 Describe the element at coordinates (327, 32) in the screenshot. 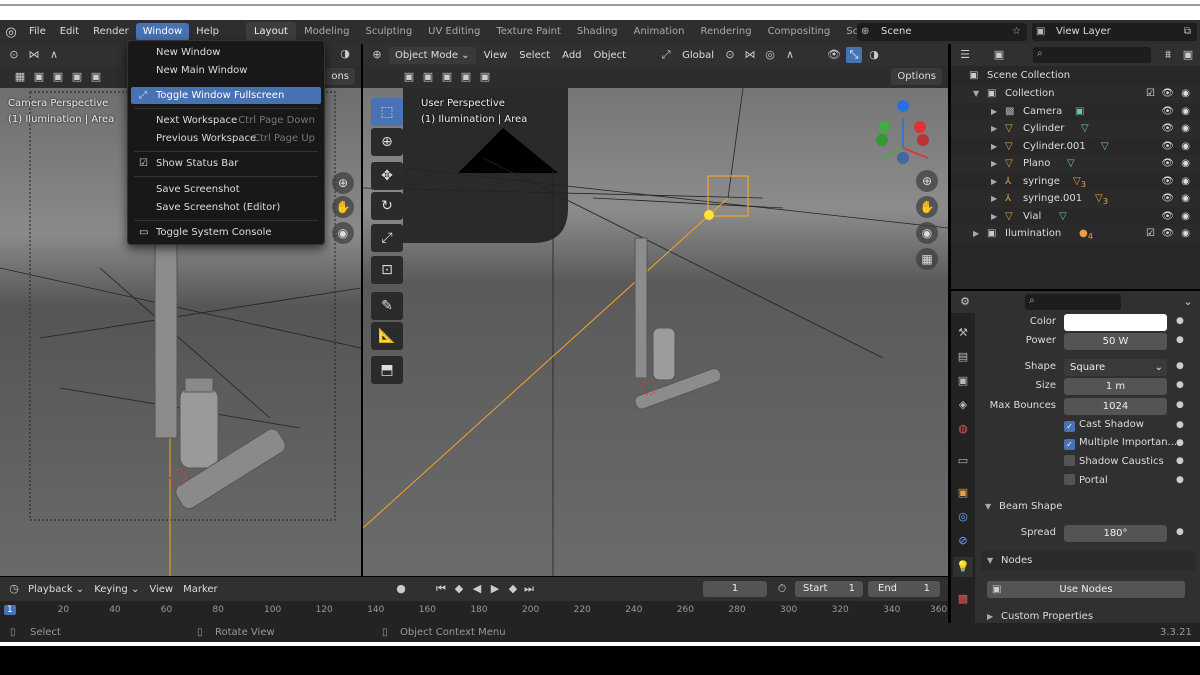

I see `tab-modeling: Modeling` at that location.